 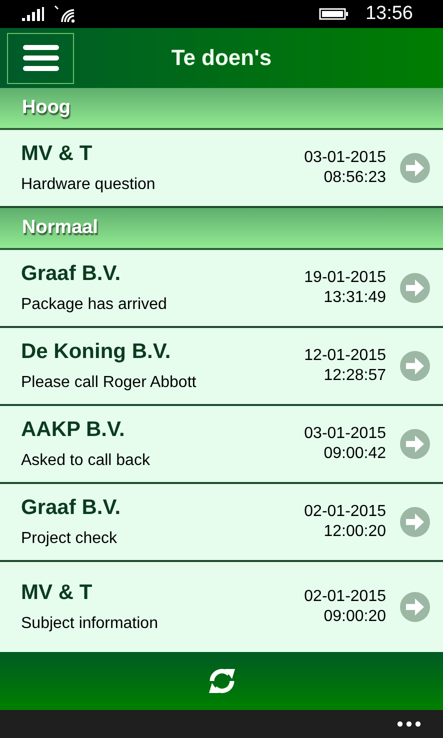 What do you see at coordinates (88, 185) in the screenshot?
I see `item-subject: Hardware question` at bounding box center [88, 185].